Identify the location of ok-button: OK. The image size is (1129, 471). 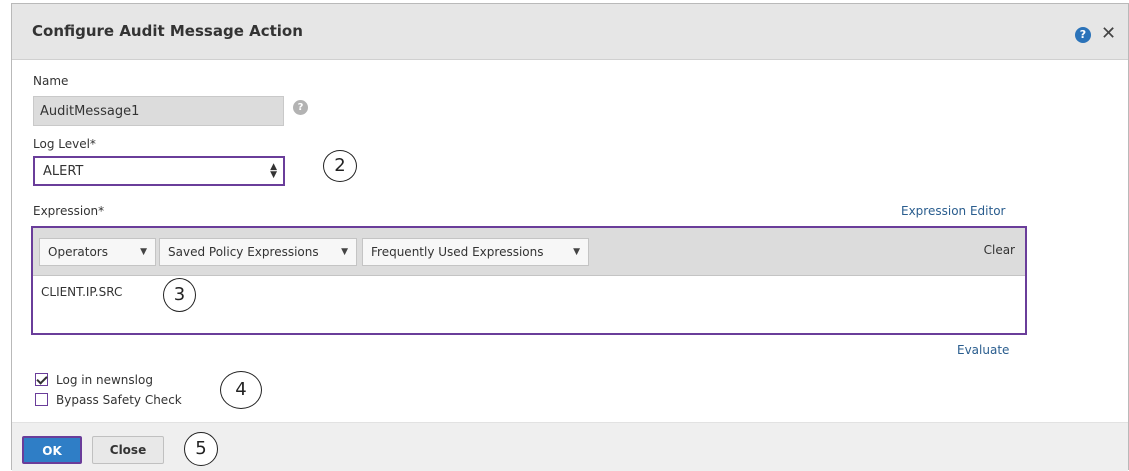
(52, 450).